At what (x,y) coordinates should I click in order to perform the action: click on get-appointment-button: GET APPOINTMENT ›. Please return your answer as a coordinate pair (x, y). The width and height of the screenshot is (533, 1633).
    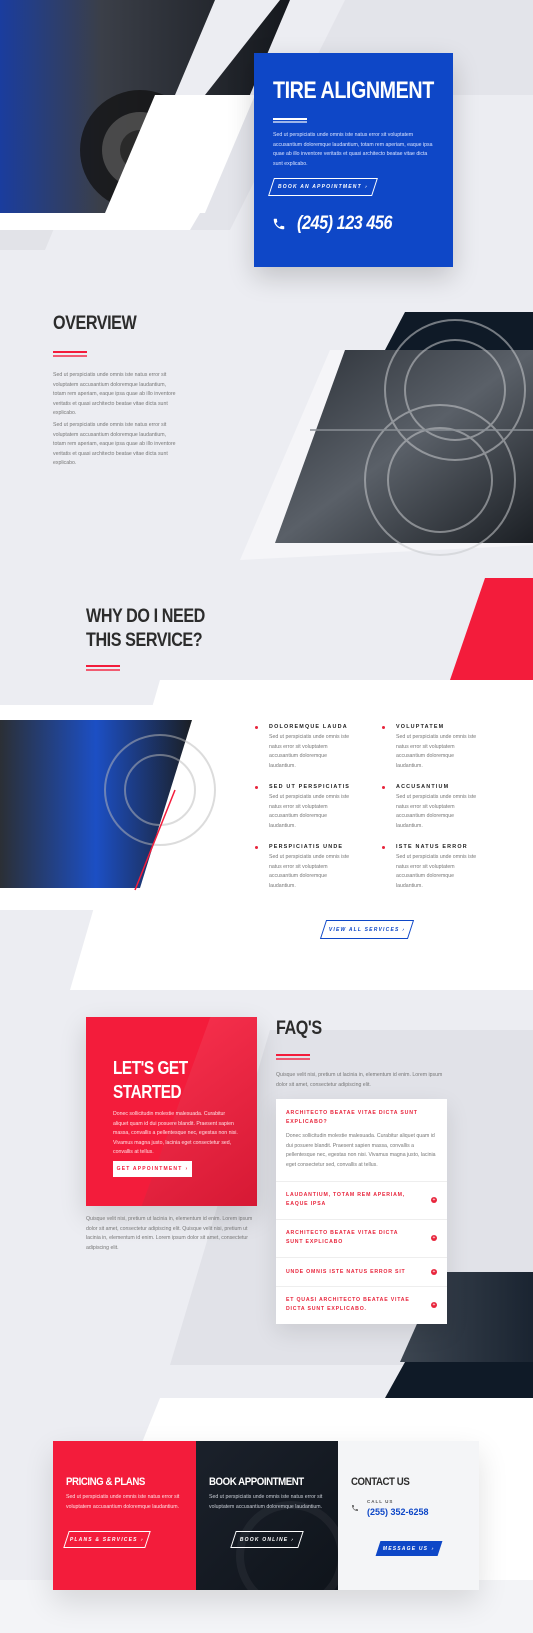
    Looking at the image, I should click on (152, 1169).